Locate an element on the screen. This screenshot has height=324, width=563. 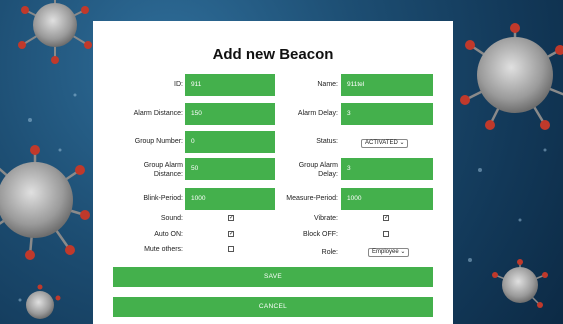
alarm-distance-label: Alarm Distance: is located at coordinates (158, 113).